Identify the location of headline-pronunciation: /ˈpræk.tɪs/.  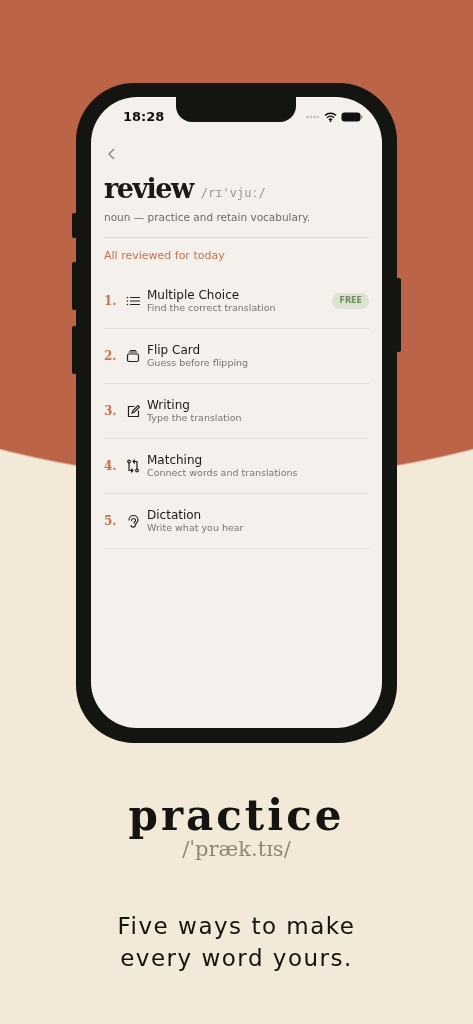
(236, 850).